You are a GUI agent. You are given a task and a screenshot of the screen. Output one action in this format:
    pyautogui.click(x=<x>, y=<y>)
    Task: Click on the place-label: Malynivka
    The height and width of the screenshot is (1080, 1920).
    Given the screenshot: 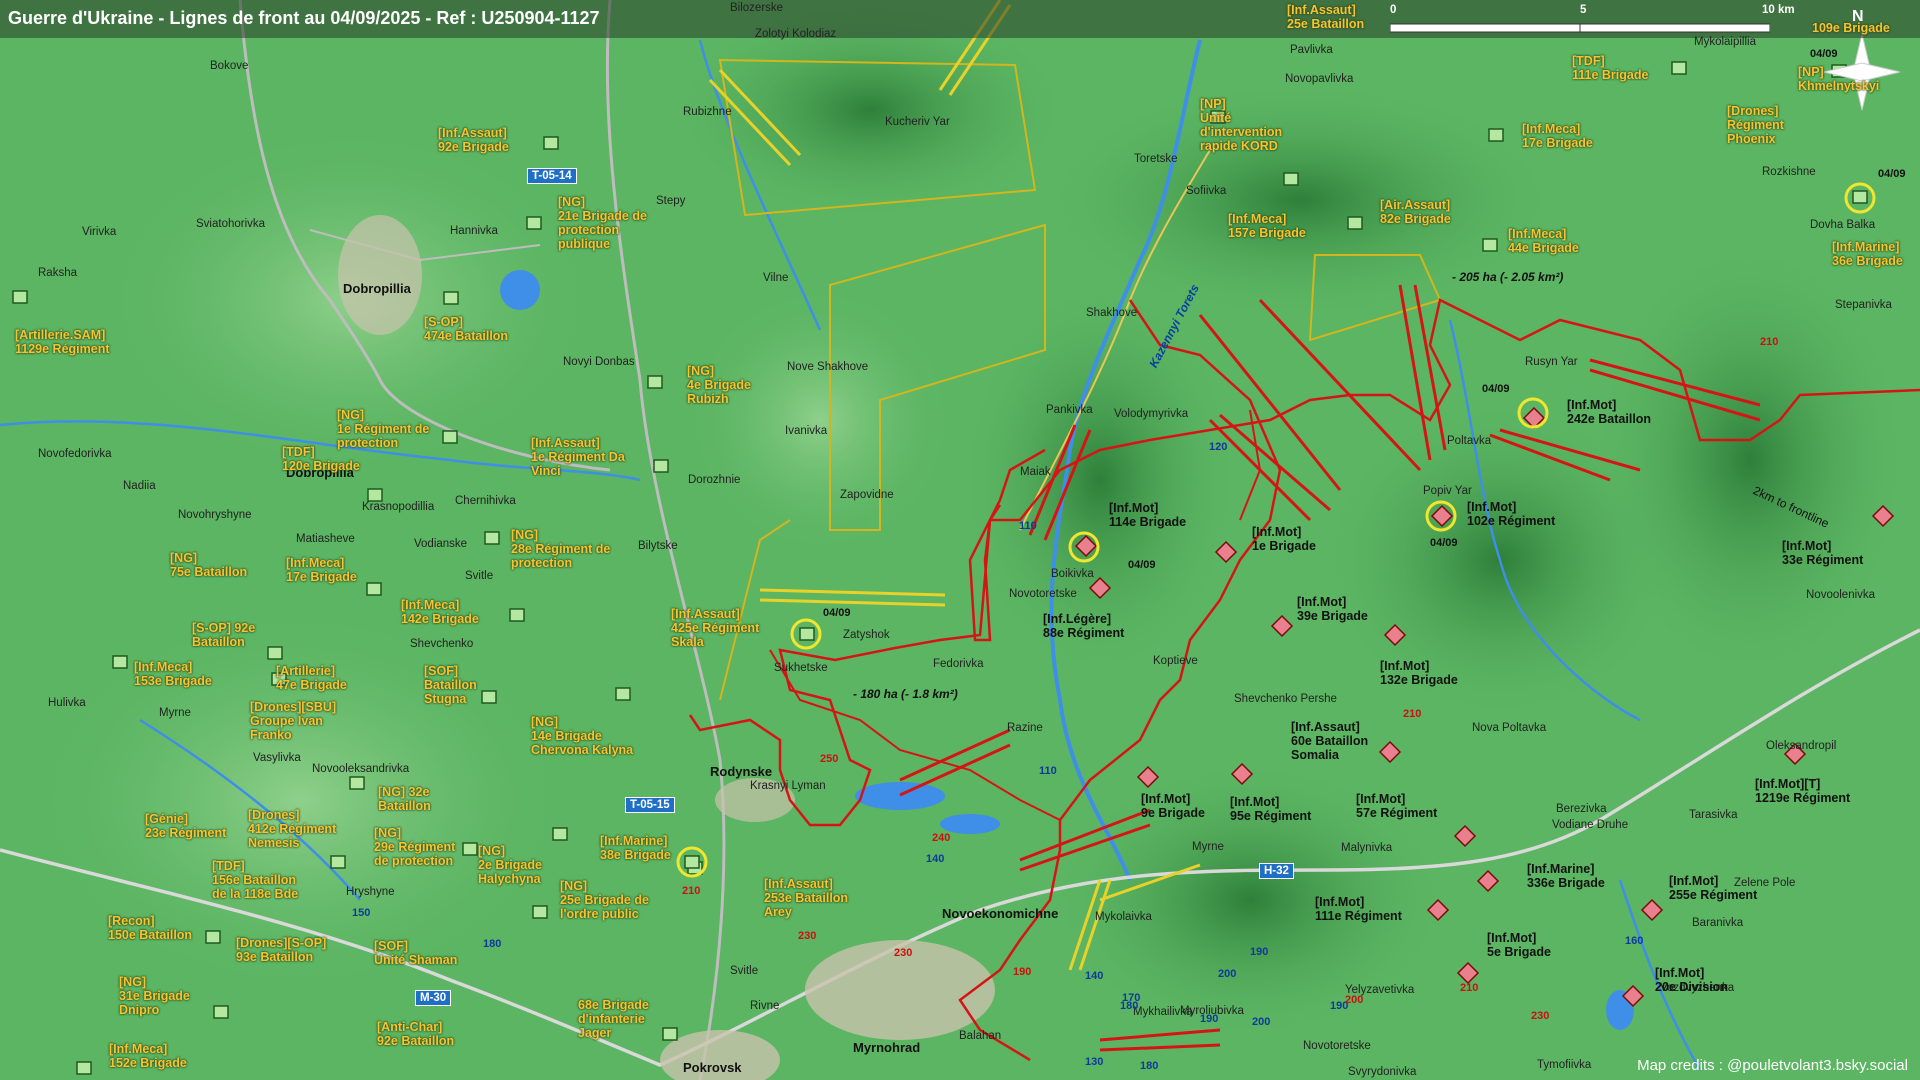 What is the action you would take?
    pyautogui.click(x=1367, y=848)
    